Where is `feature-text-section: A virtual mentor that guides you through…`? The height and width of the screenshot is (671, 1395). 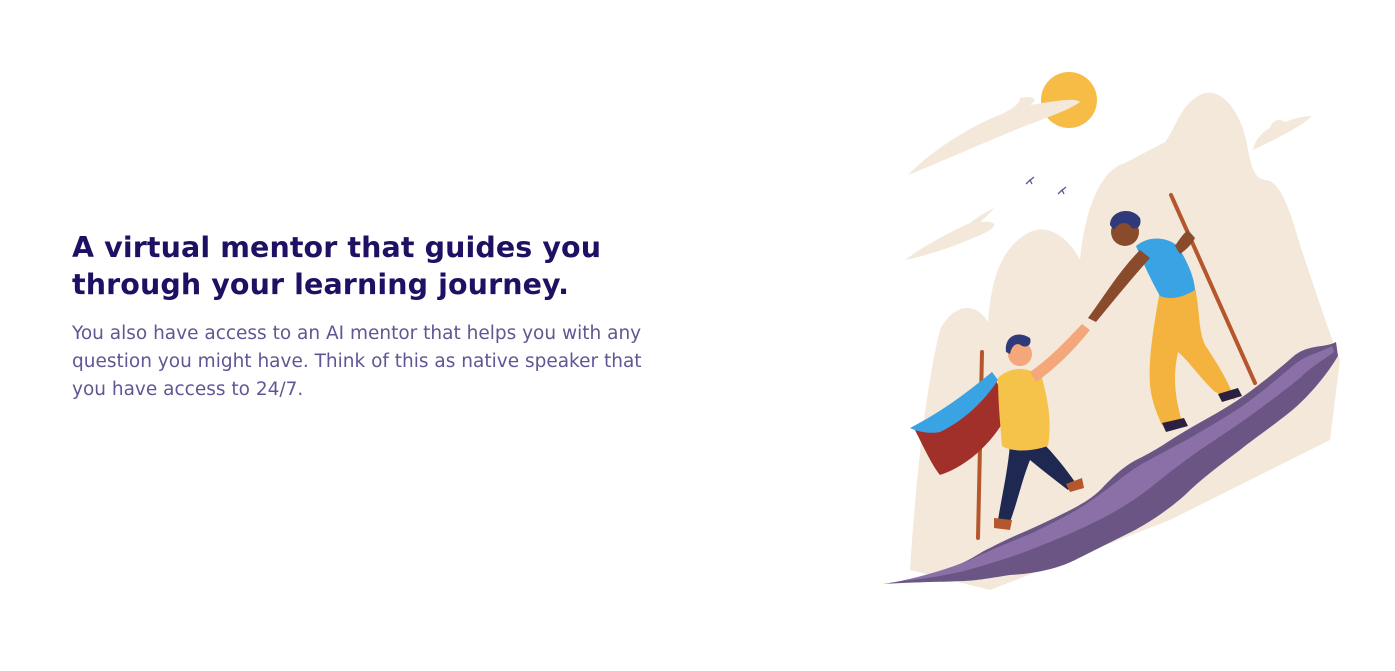 feature-text-section: A virtual mentor that guides you through… is located at coordinates (362, 316).